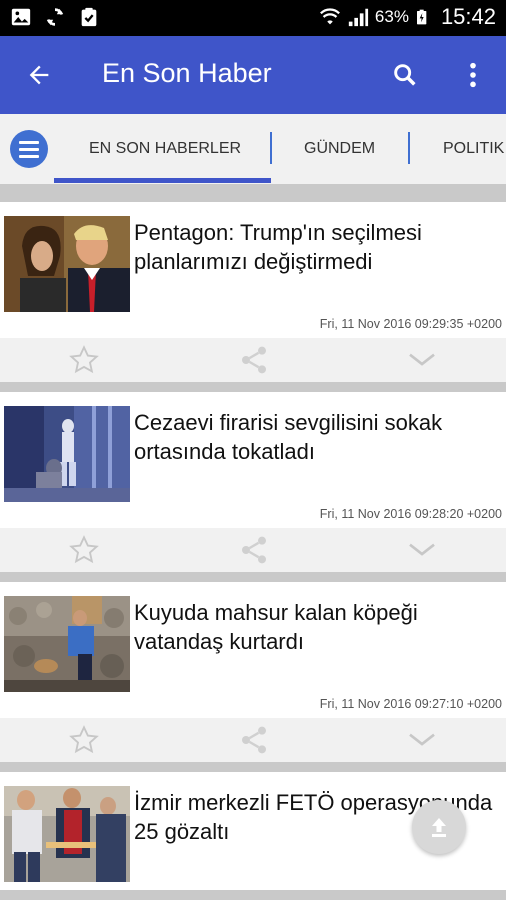 This screenshot has width=506, height=900. Describe the element at coordinates (253, 149) in the screenshot. I see `tab-bar: EN SON HABERLER GÜNDEM POLITIK` at that location.